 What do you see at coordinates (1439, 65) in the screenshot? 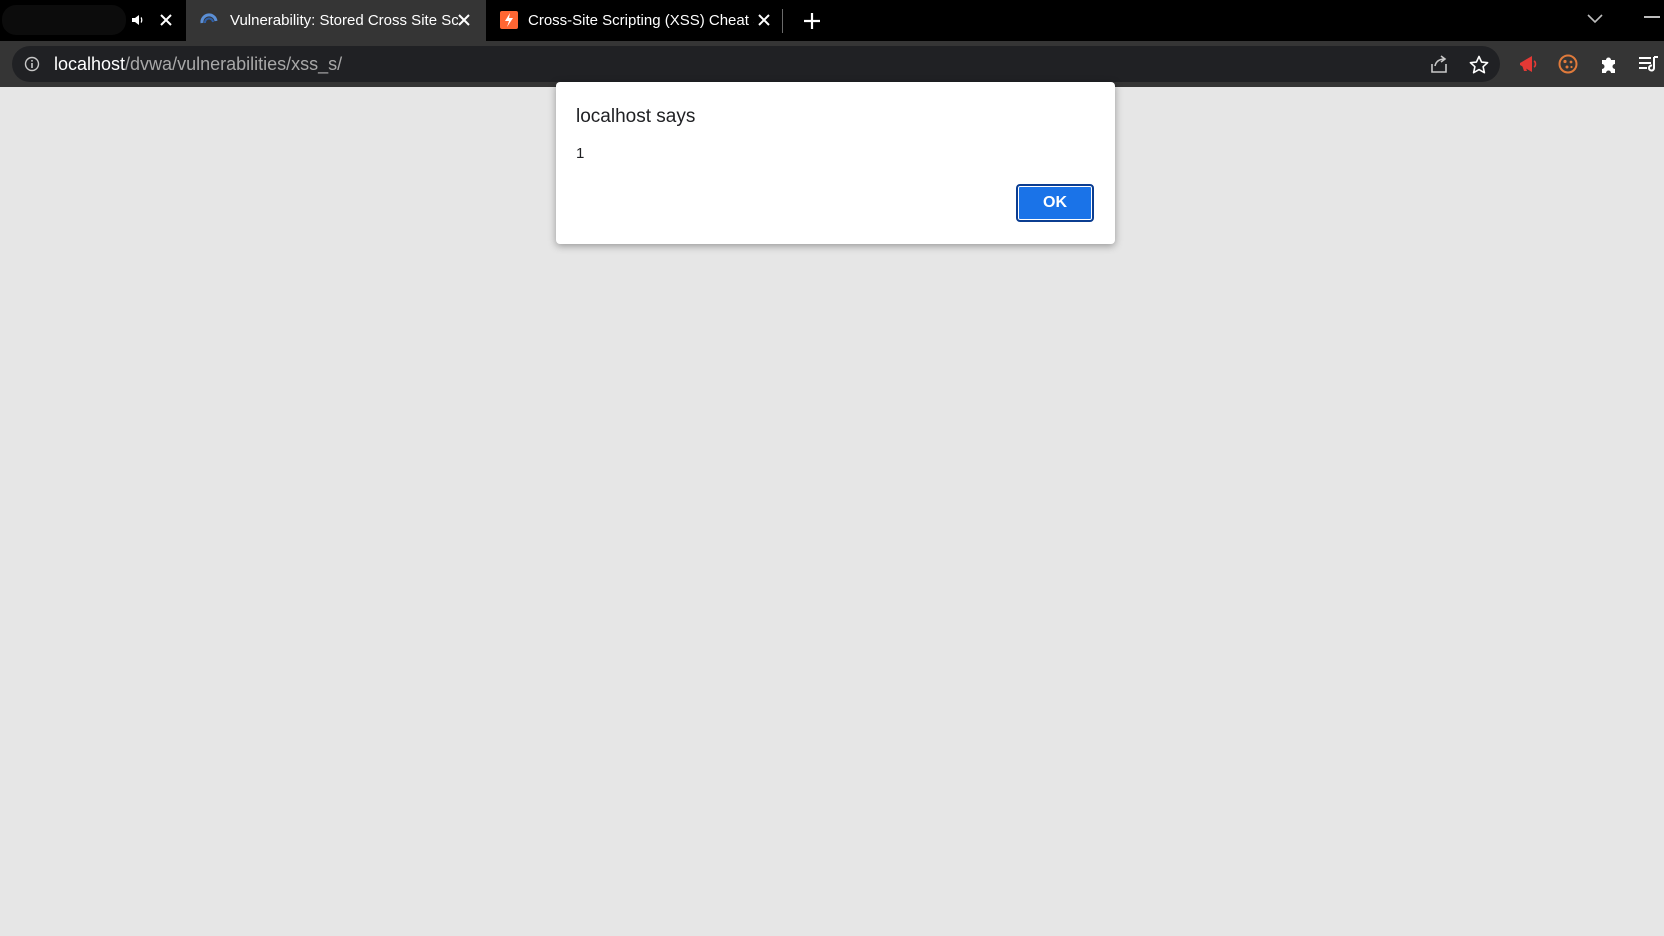
I see `share-icon` at bounding box center [1439, 65].